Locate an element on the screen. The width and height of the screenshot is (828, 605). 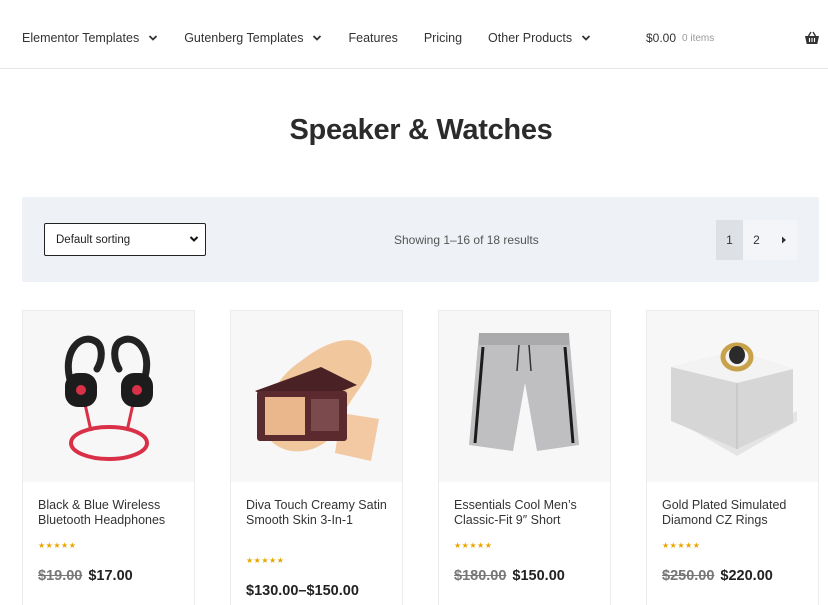
cart-summary: $0.00 0 items is located at coordinates (680, 38).